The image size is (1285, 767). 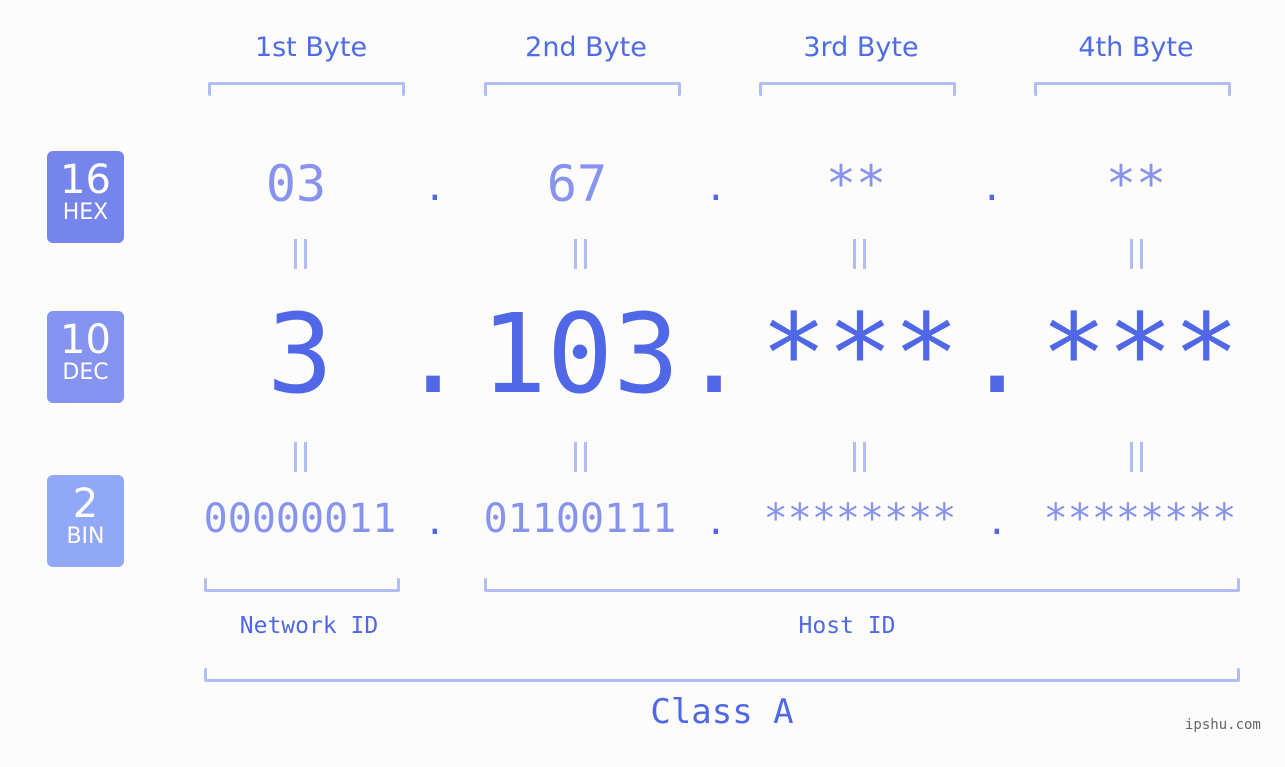 I want to click on network-id-bracket, so click(x=302, y=585).